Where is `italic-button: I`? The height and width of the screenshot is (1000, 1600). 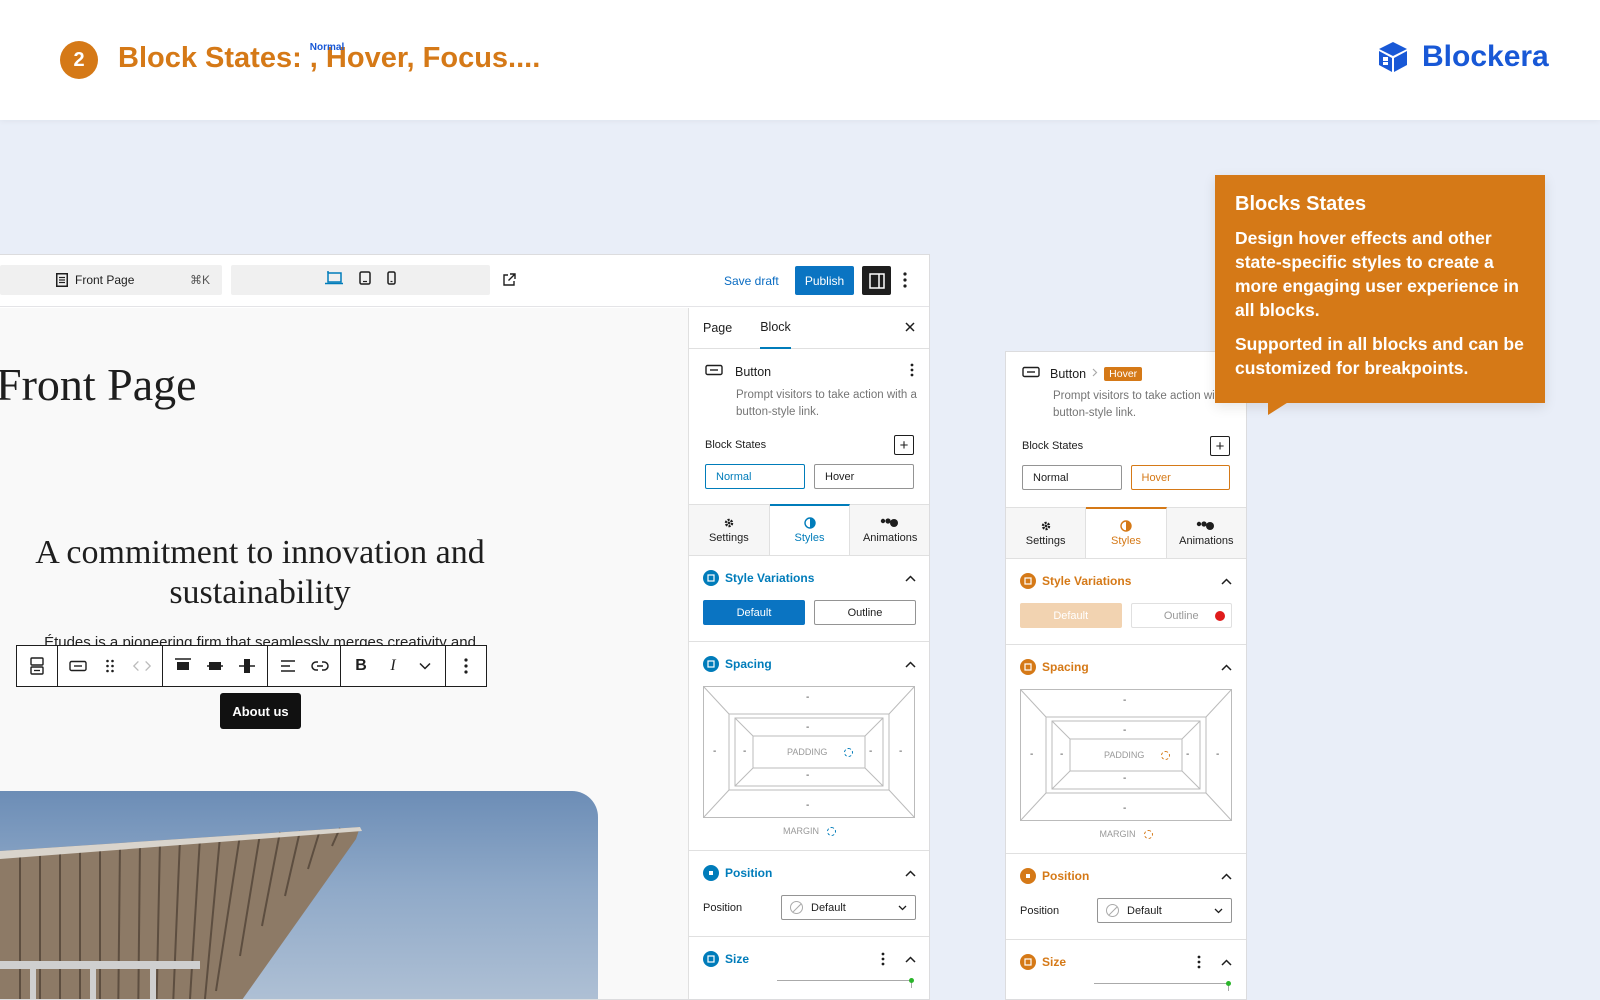 italic-button: I is located at coordinates (393, 666).